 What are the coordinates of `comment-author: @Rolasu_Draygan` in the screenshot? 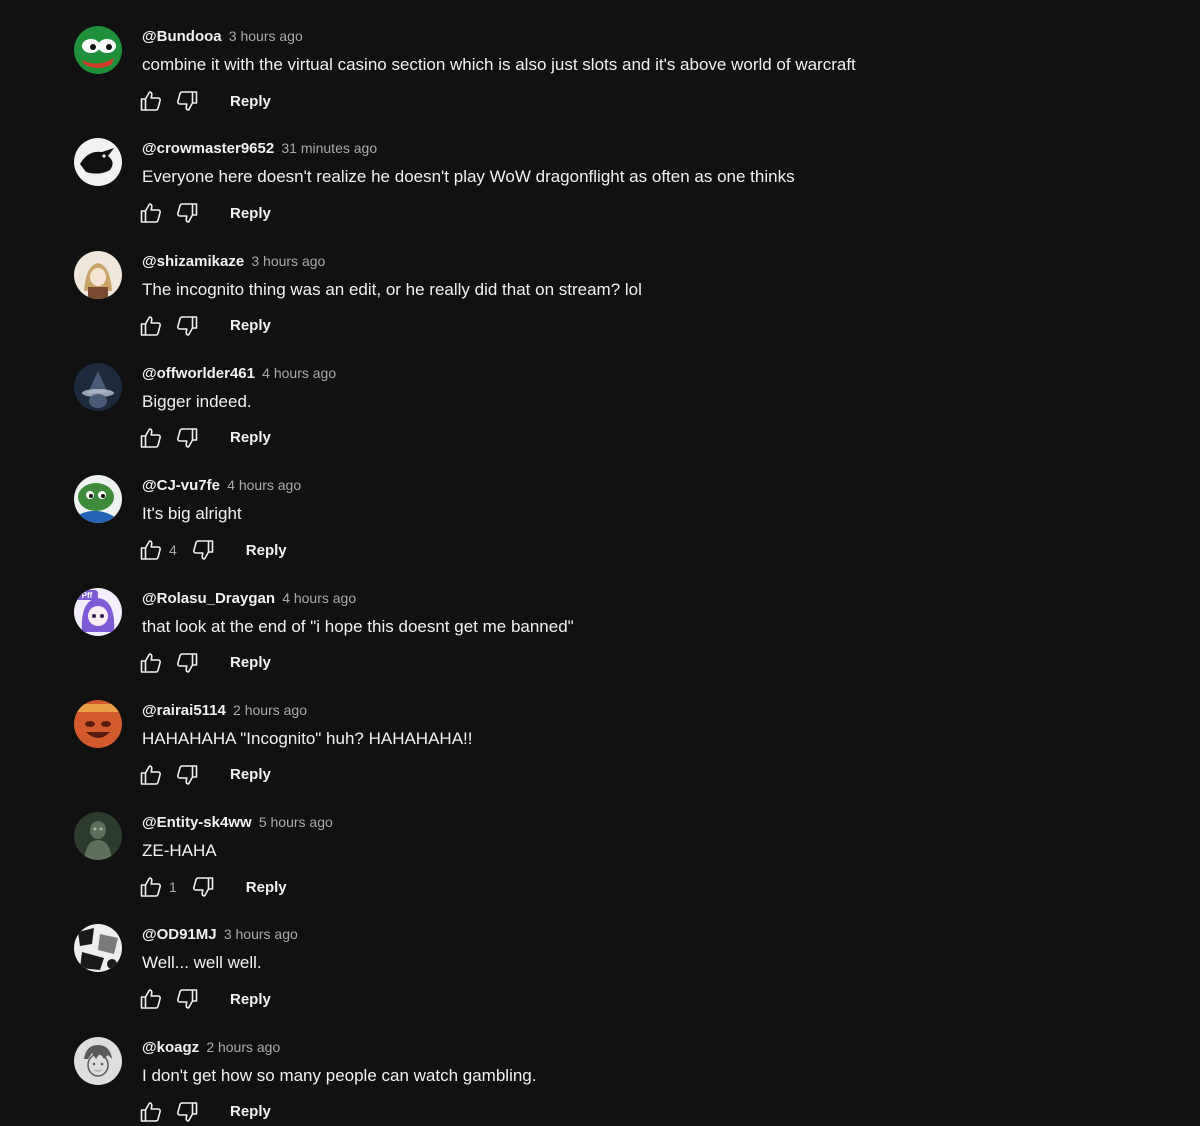 It's located at (208, 598).